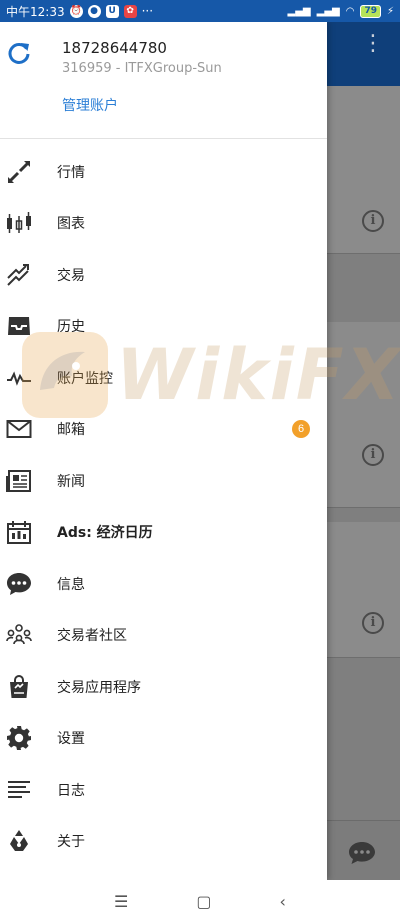 This screenshot has width=400, height=922. What do you see at coordinates (19, 634) in the screenshot?
I see `community-icon` at bounding box center [19, 634].